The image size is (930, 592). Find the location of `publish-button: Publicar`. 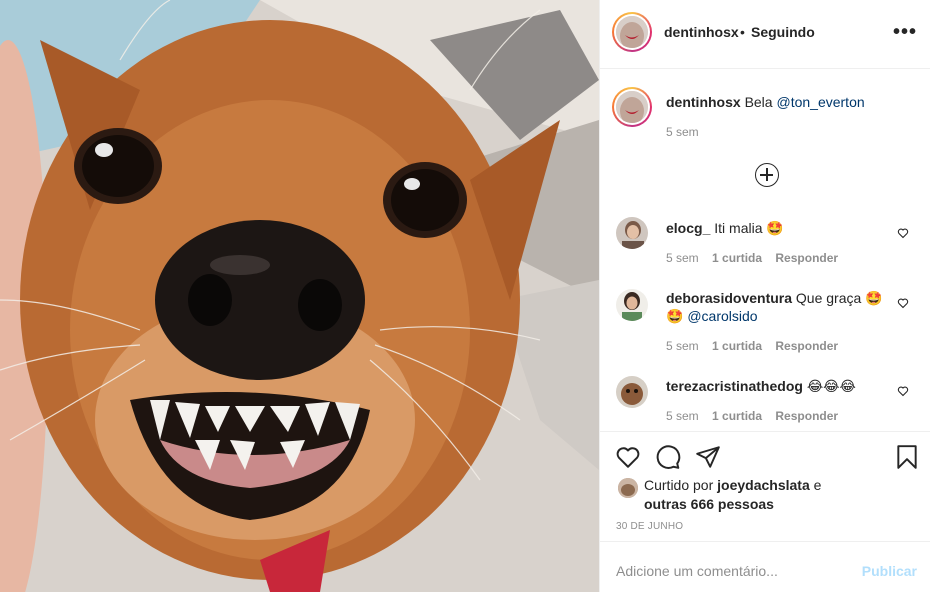

publish-button: Publicar is located at coordinates (889, 571).